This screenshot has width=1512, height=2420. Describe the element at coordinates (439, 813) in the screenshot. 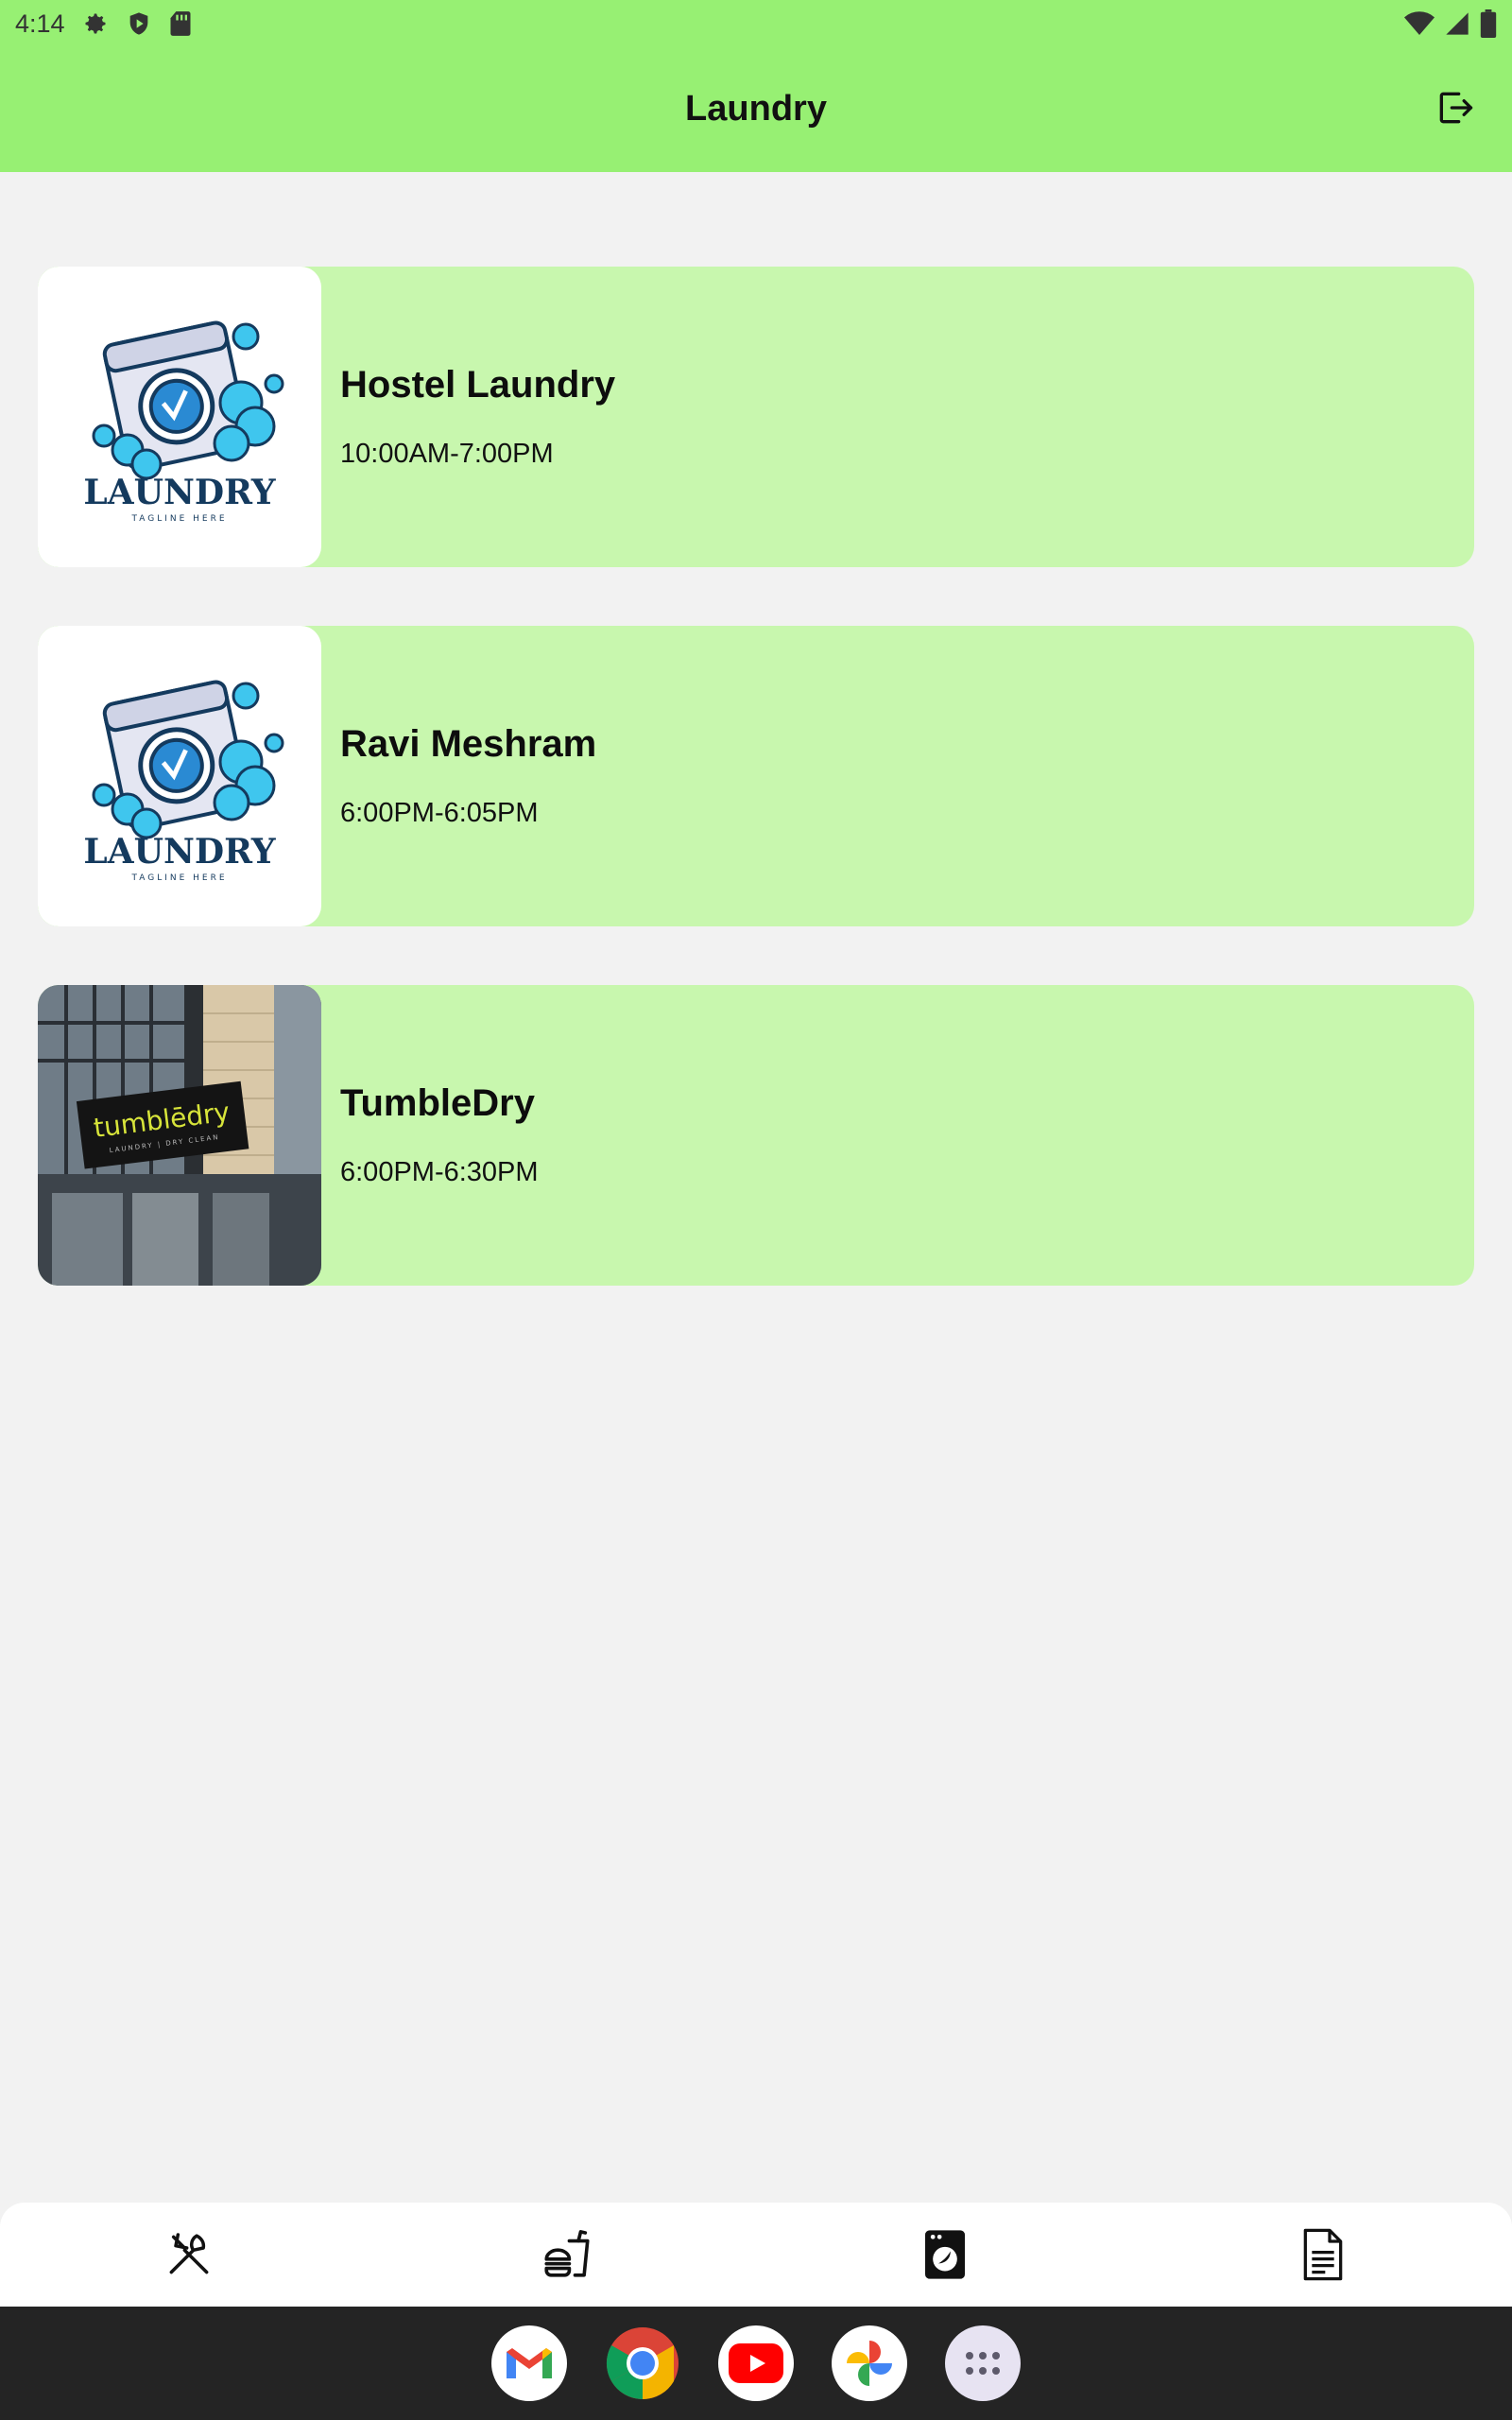

I see `shop-hours: 6:00PM-6:05PM` at that location.